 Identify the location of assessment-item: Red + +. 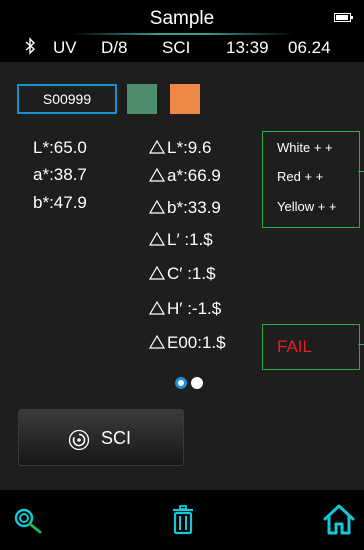
(300, 176).